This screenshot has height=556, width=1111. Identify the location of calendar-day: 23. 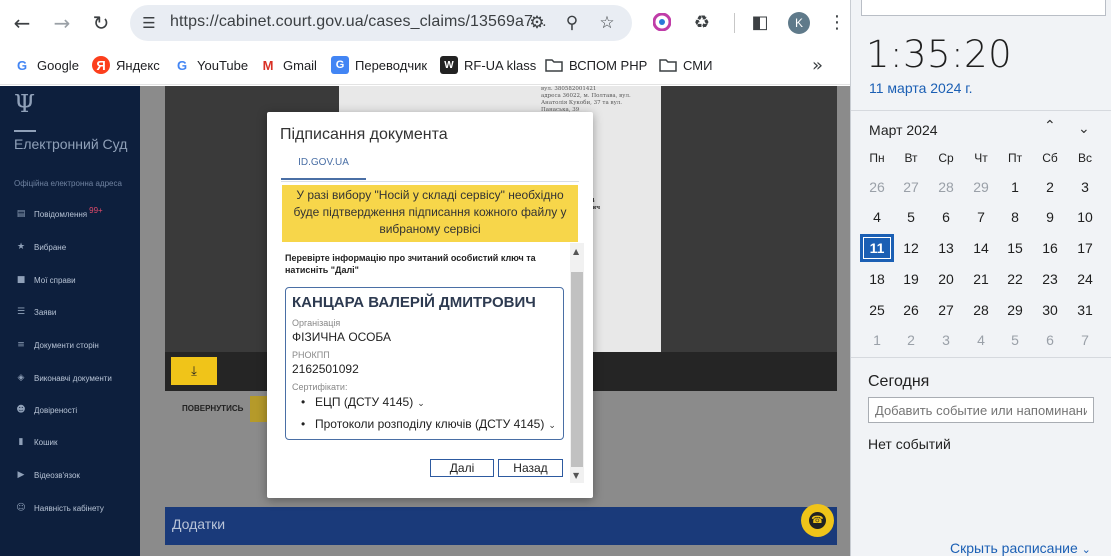
(1050, 279).